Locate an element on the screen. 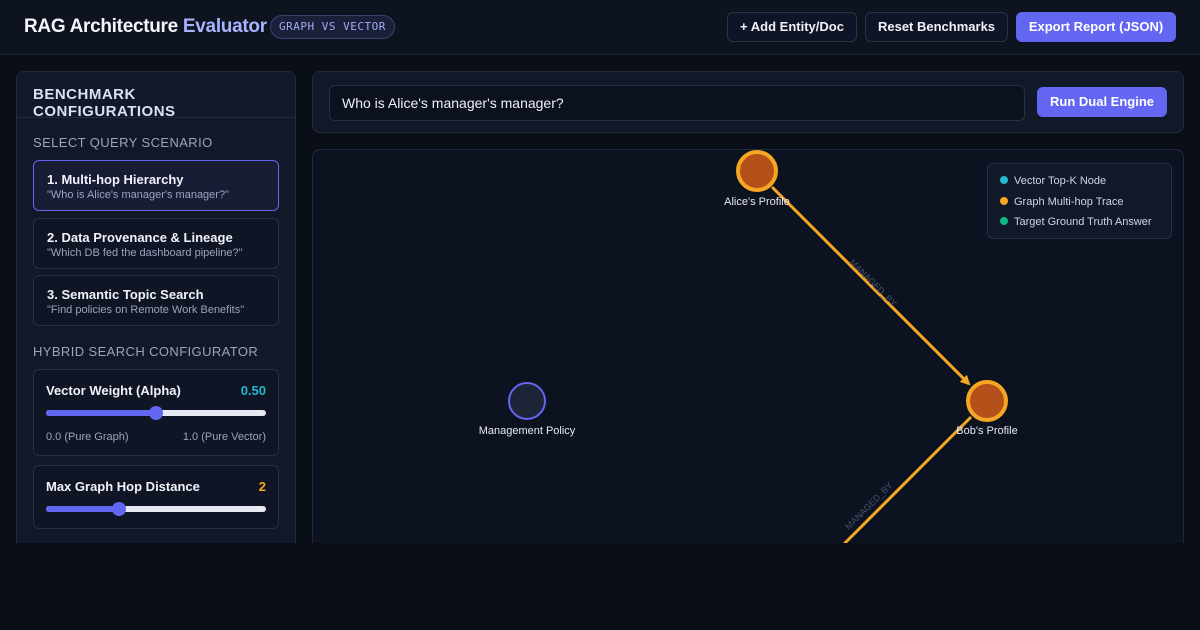 The height and width of the screenshot is (630, 1200). graph-node-bob is located at coordinates (987, 401).